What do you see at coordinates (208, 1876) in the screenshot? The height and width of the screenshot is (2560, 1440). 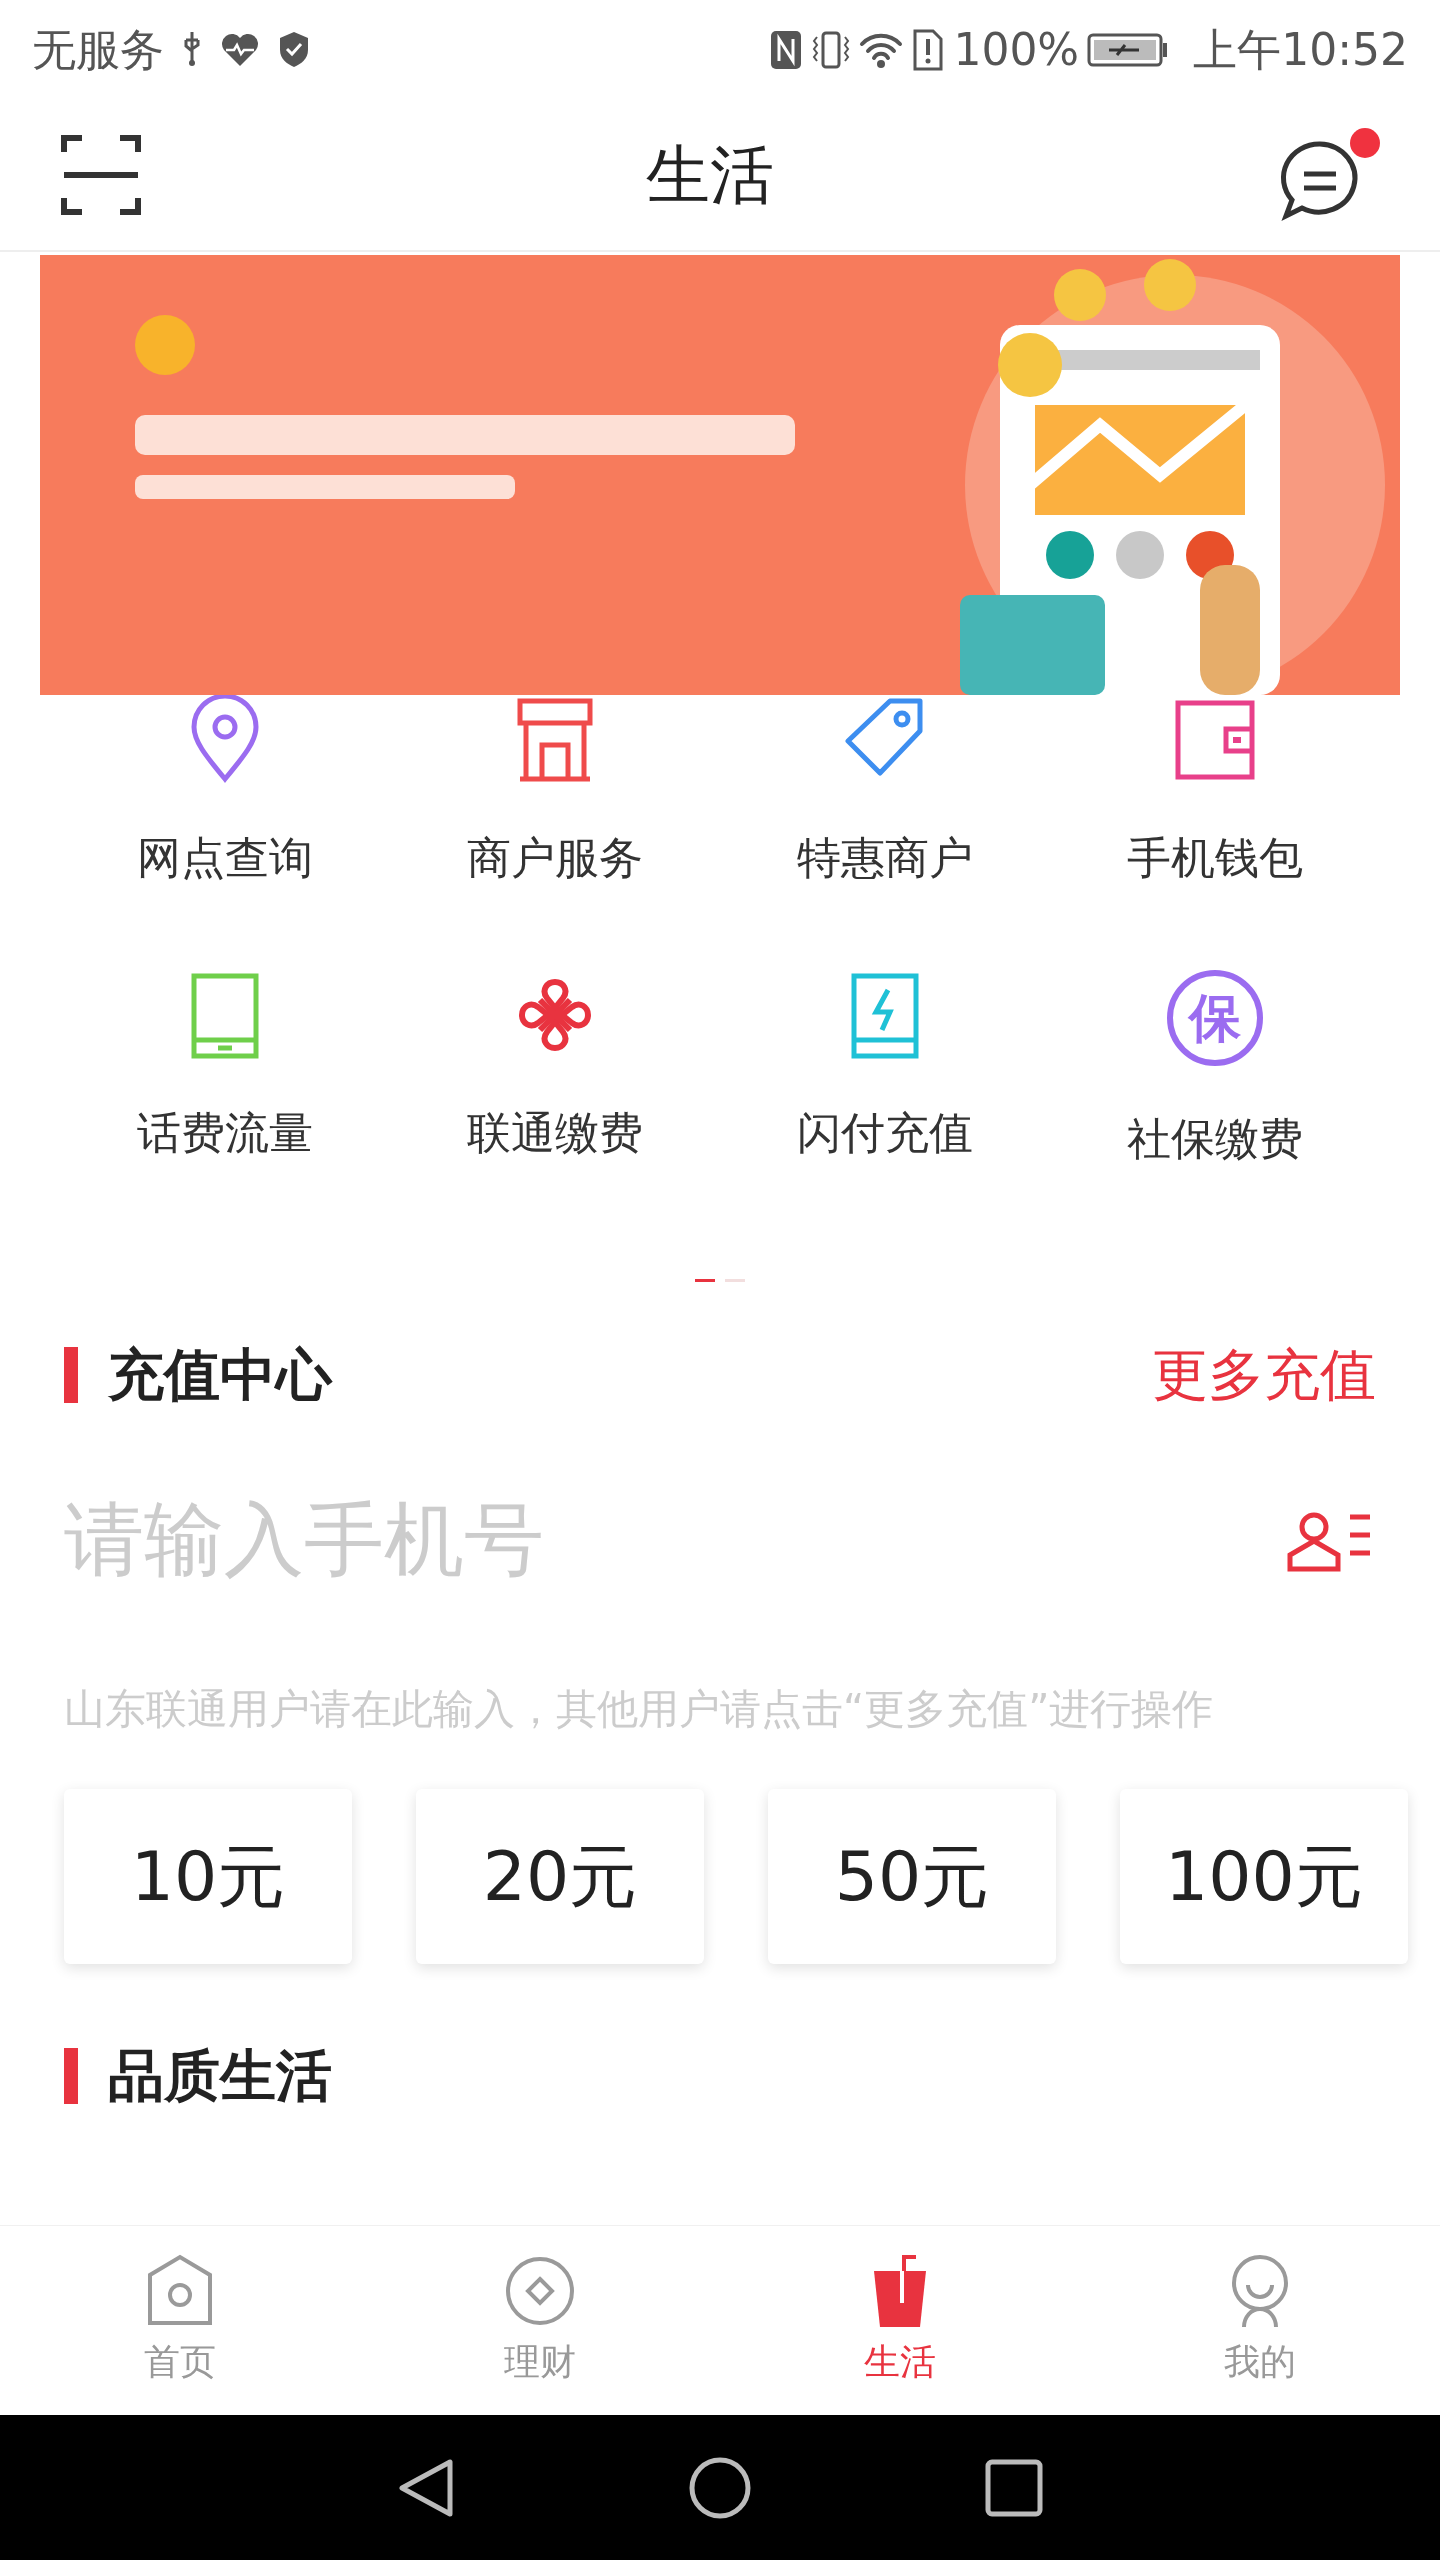 I see `amount-button: 10元` at bounding box center [208, 1876].